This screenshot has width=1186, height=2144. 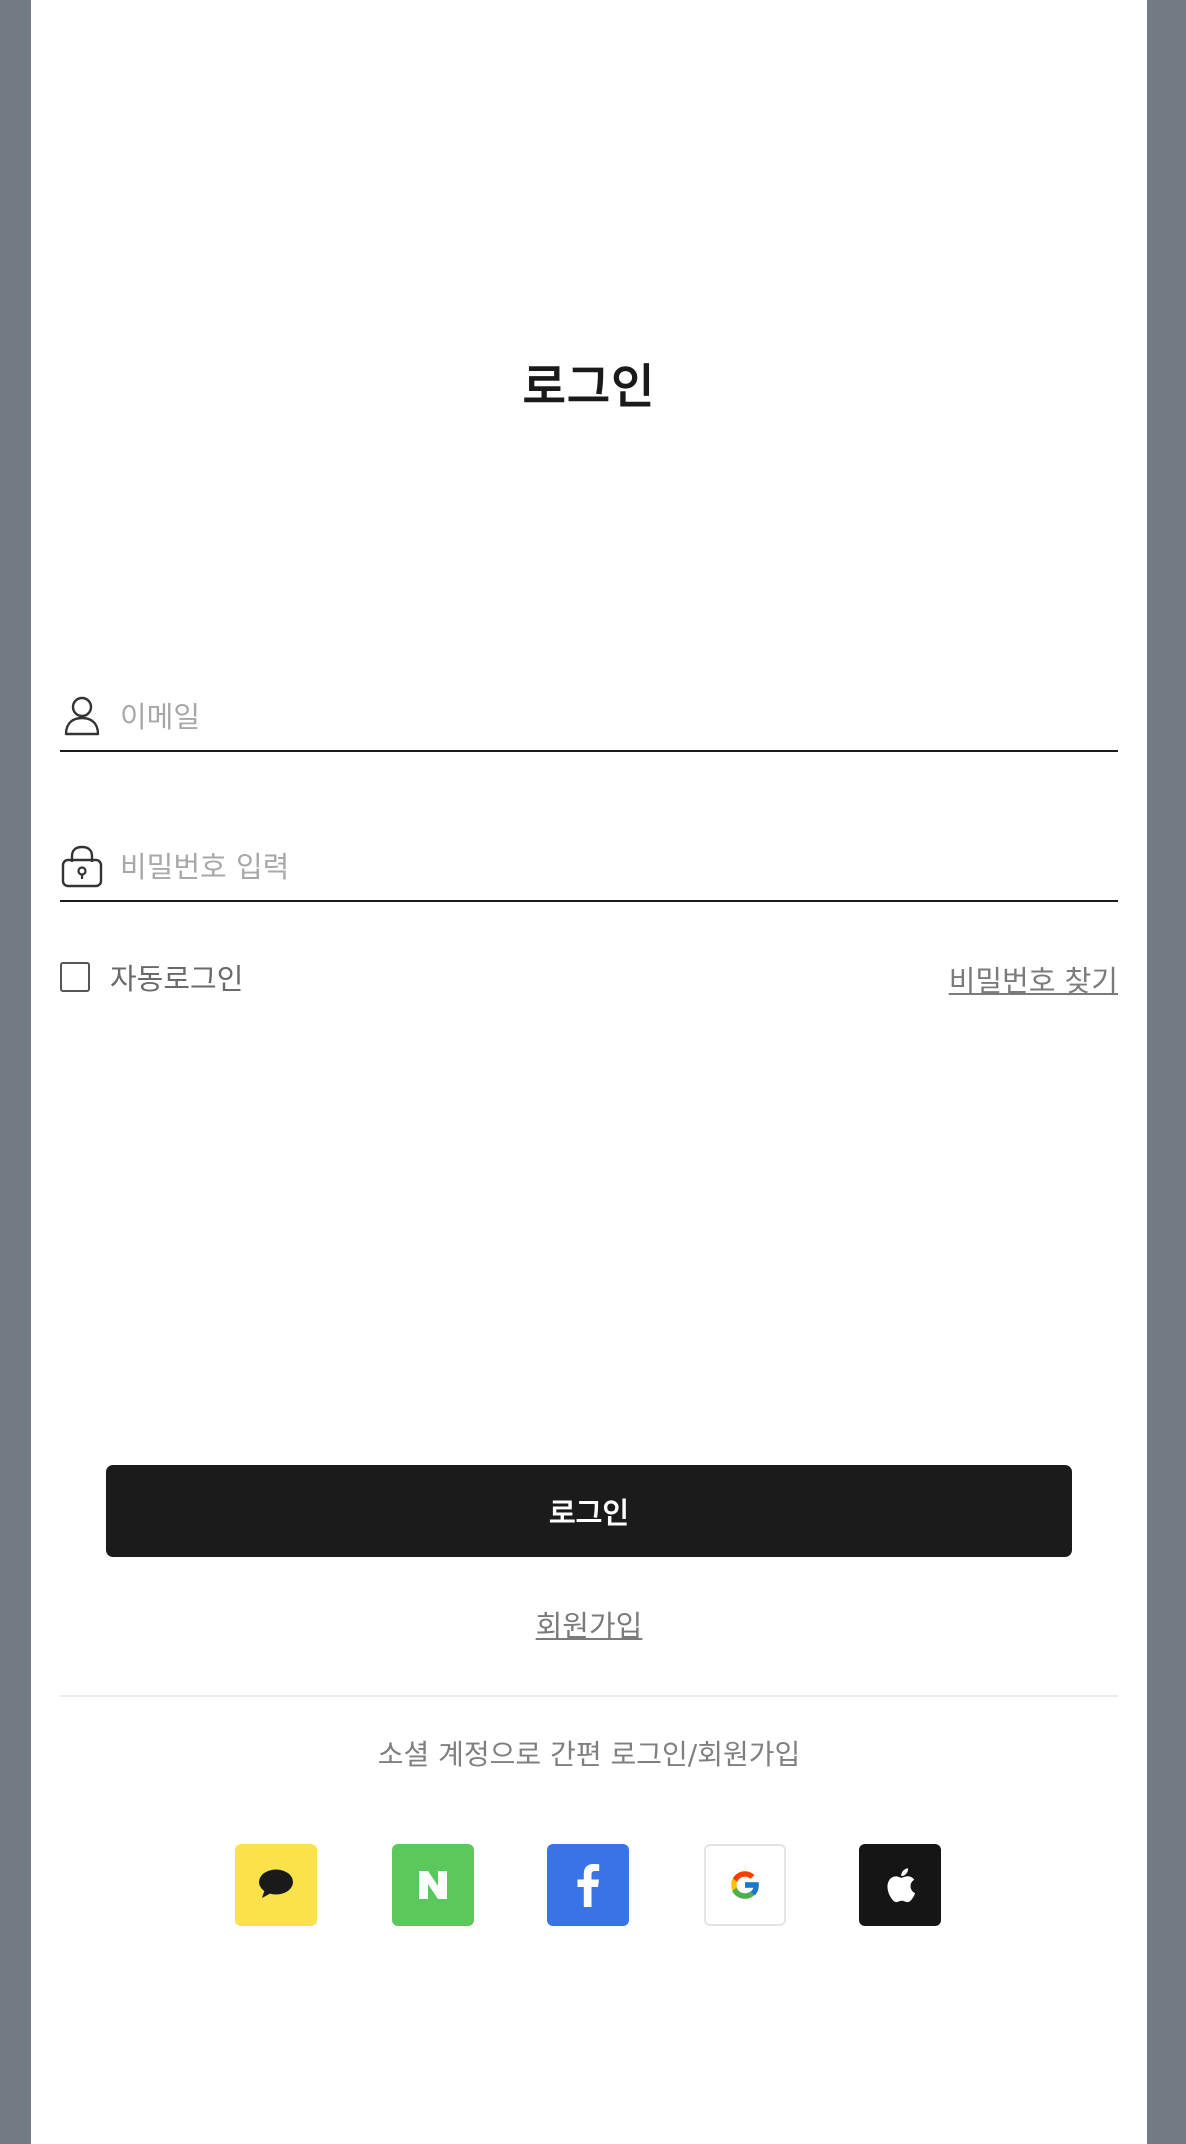 I want to click on login-options: 자동로그인 비밀번호 찾기, so click(x=589, y=977).